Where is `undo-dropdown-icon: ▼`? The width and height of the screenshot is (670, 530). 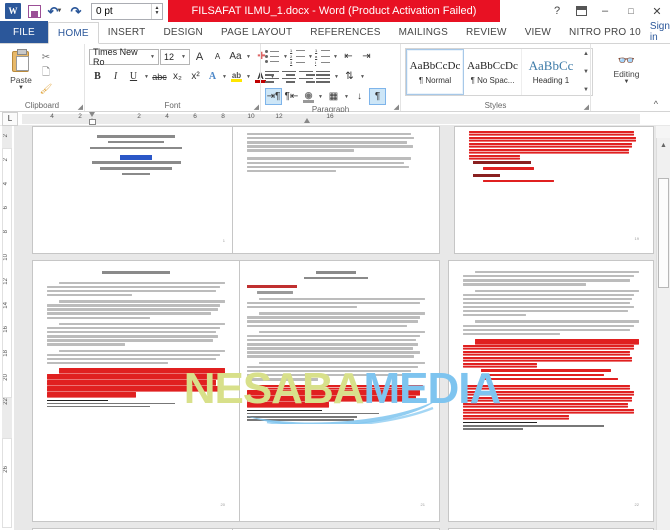 undo-dropdown-icon: ▼ is located at coordinates (59, 11).